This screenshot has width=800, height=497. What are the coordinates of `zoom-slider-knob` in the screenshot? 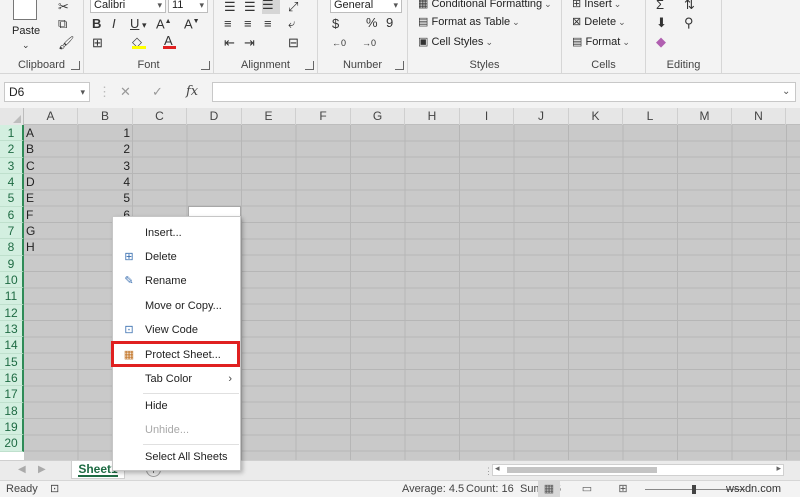 It's located at (694, 489).